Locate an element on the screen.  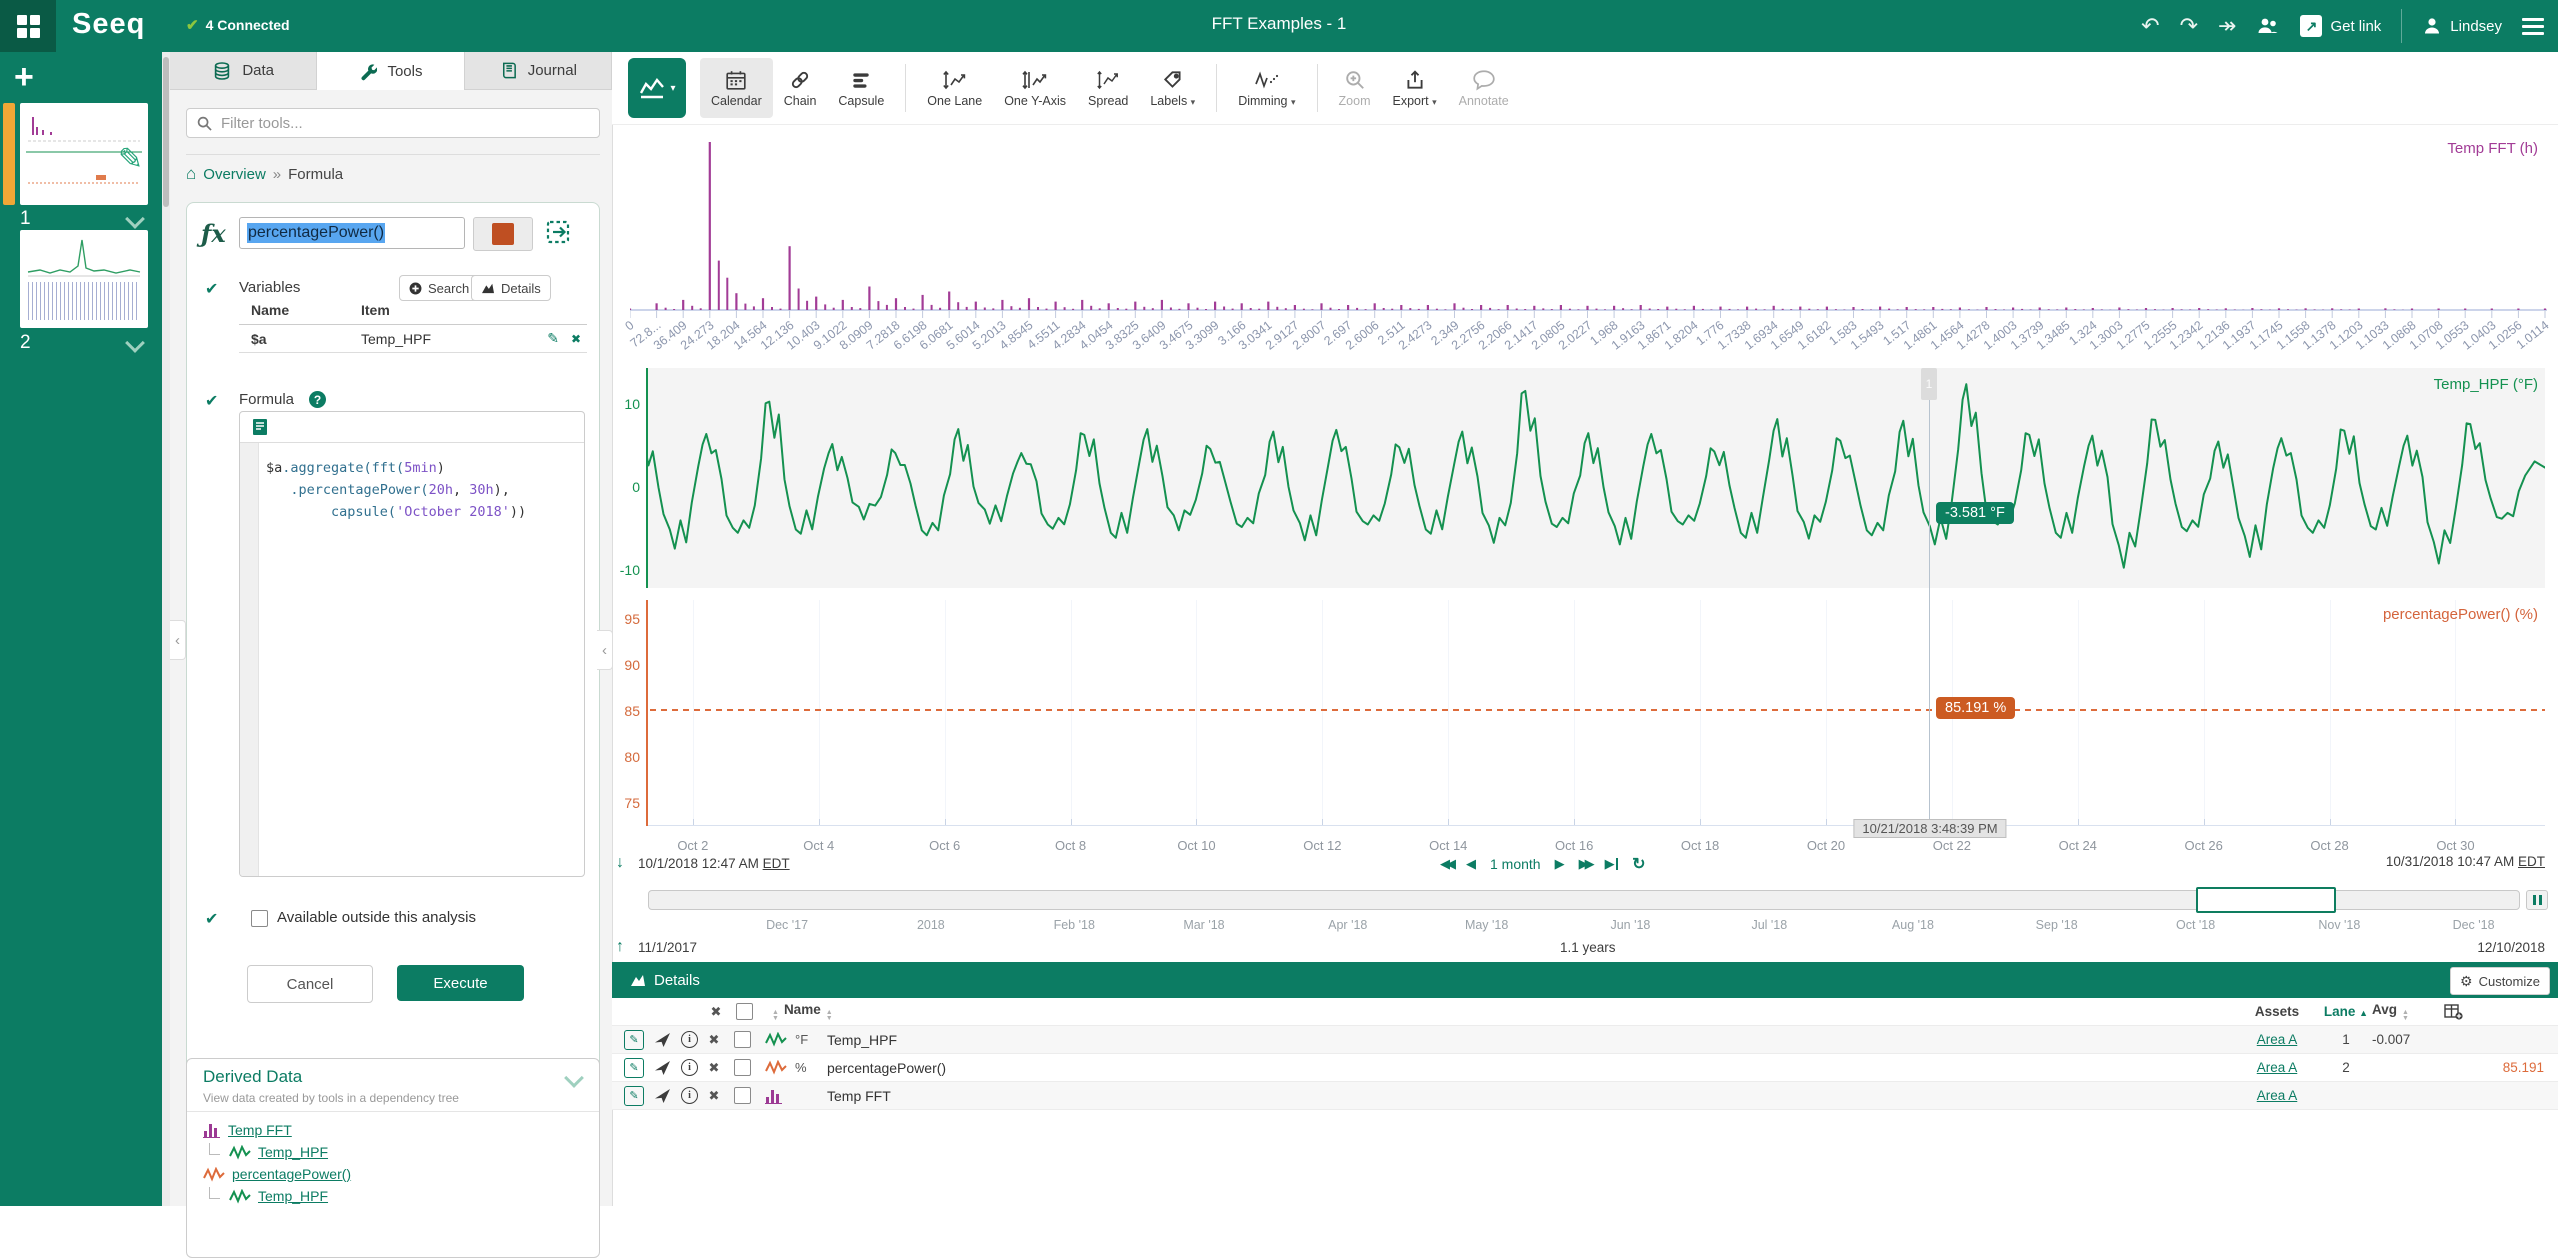
collapse-worksheets-handle: ‹ is located at coordinates (178, 640).